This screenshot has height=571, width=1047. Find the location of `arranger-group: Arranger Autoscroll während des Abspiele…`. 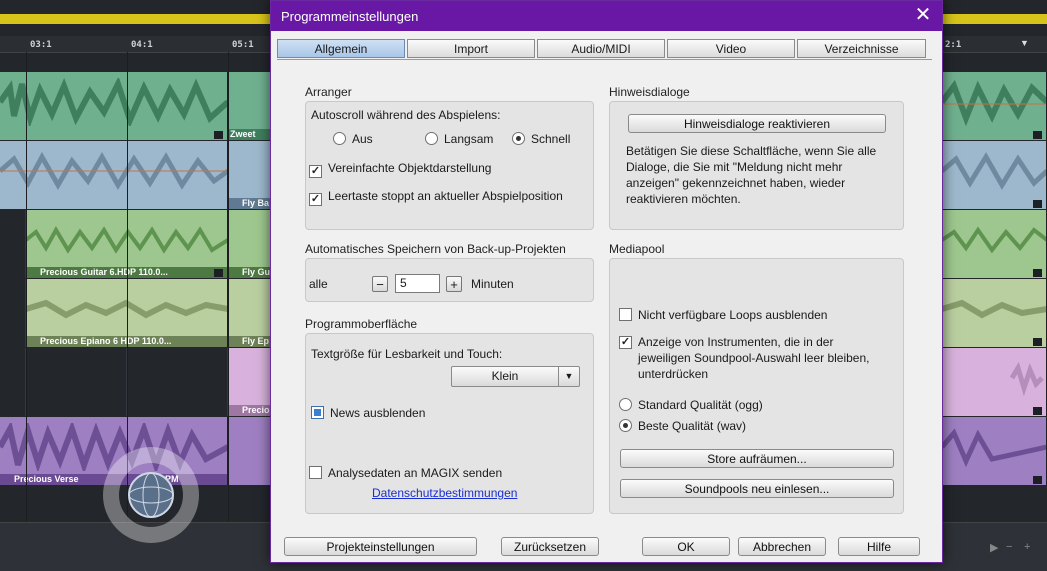

arranger-group: Arranger Autoscroll während des Abspiele… is located at coordinates (449, 157).